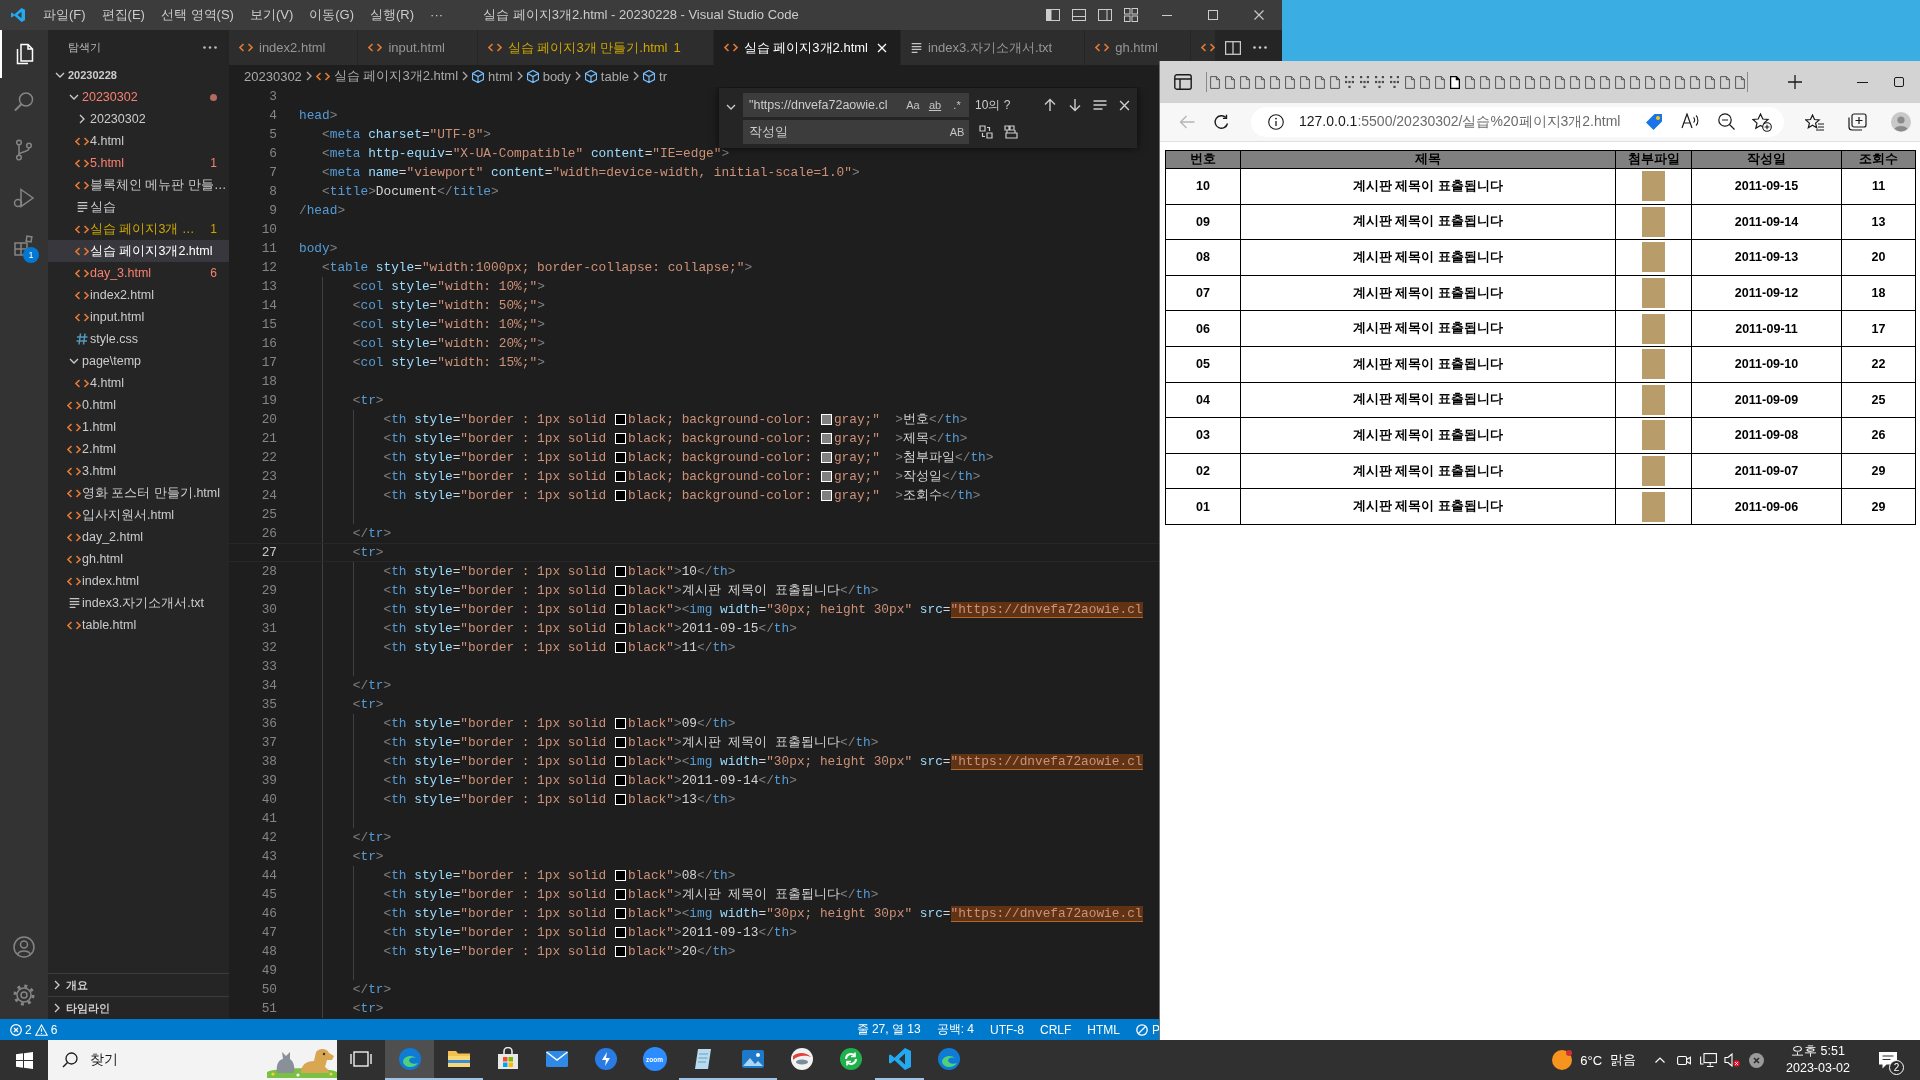  I want to click on match-case-toggle: Aa, so click(913, 105).